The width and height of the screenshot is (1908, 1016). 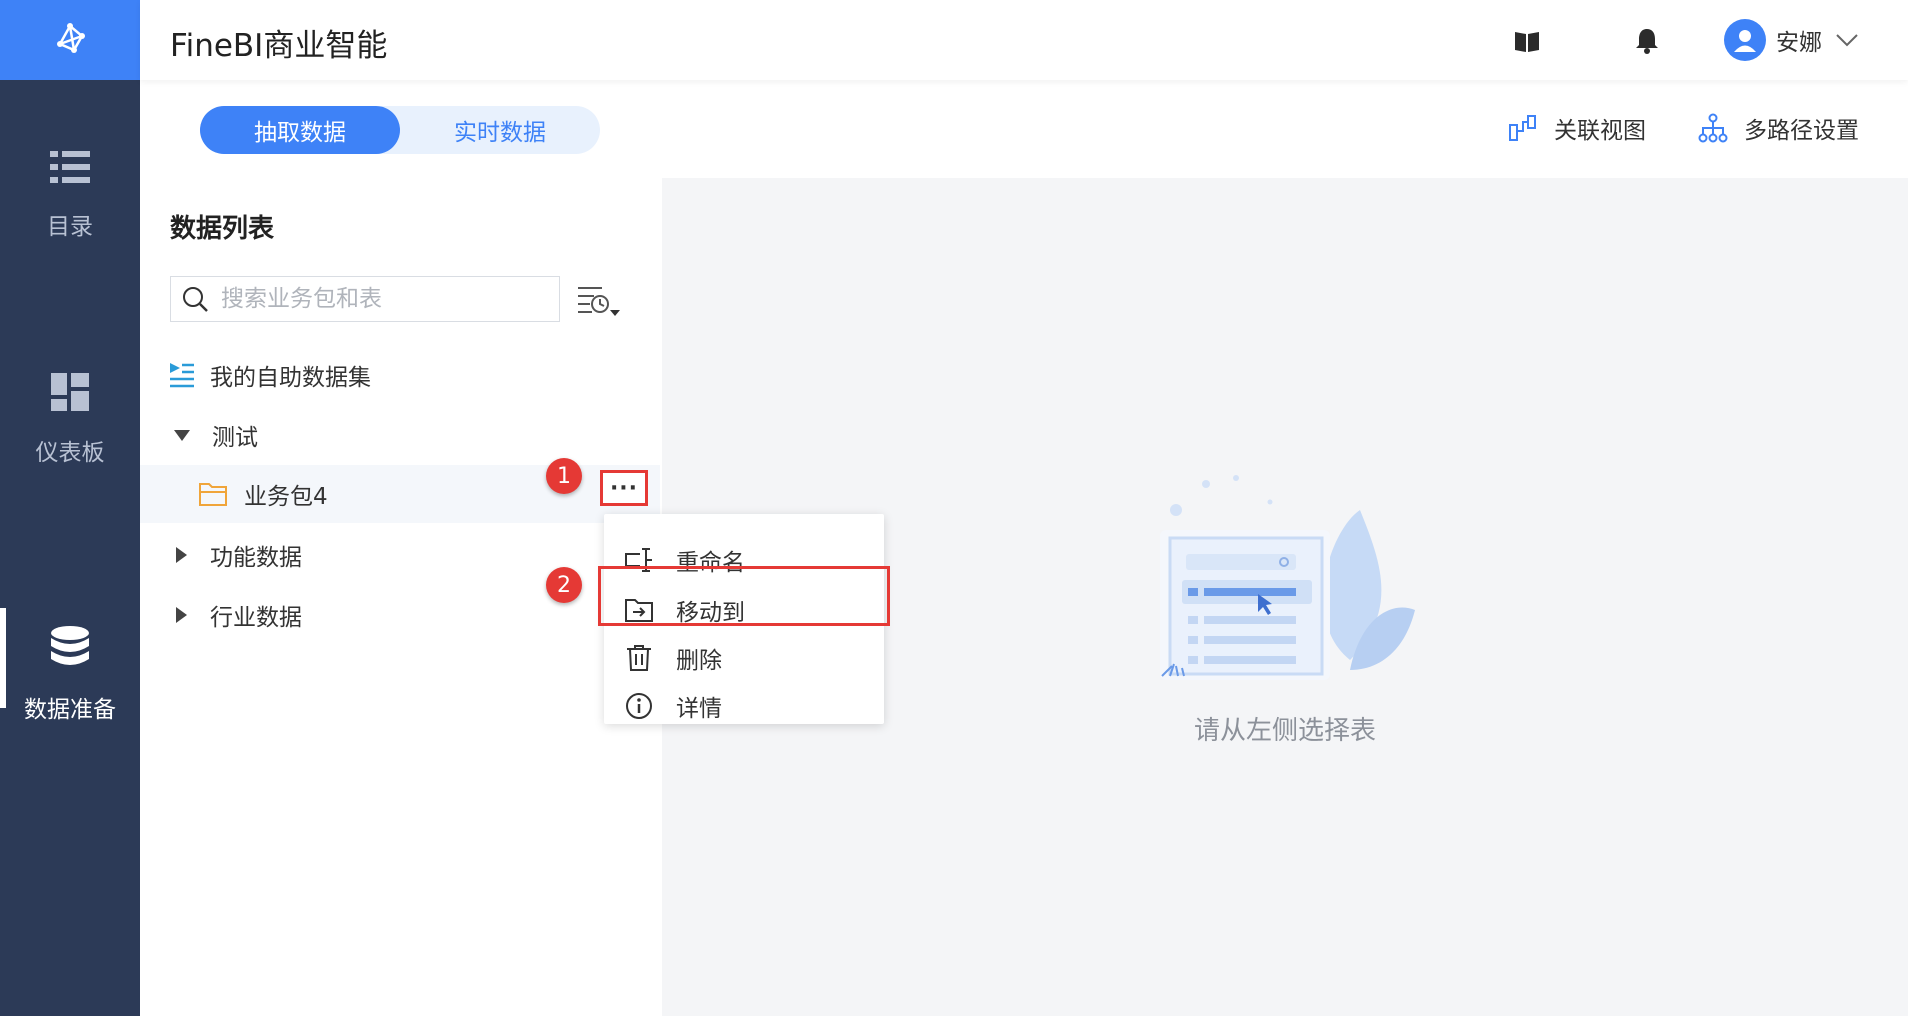 What do you see at coordinates (182, 435) in the screenshot?
I see `caret-down-icon` at bounding box center [182, 435].